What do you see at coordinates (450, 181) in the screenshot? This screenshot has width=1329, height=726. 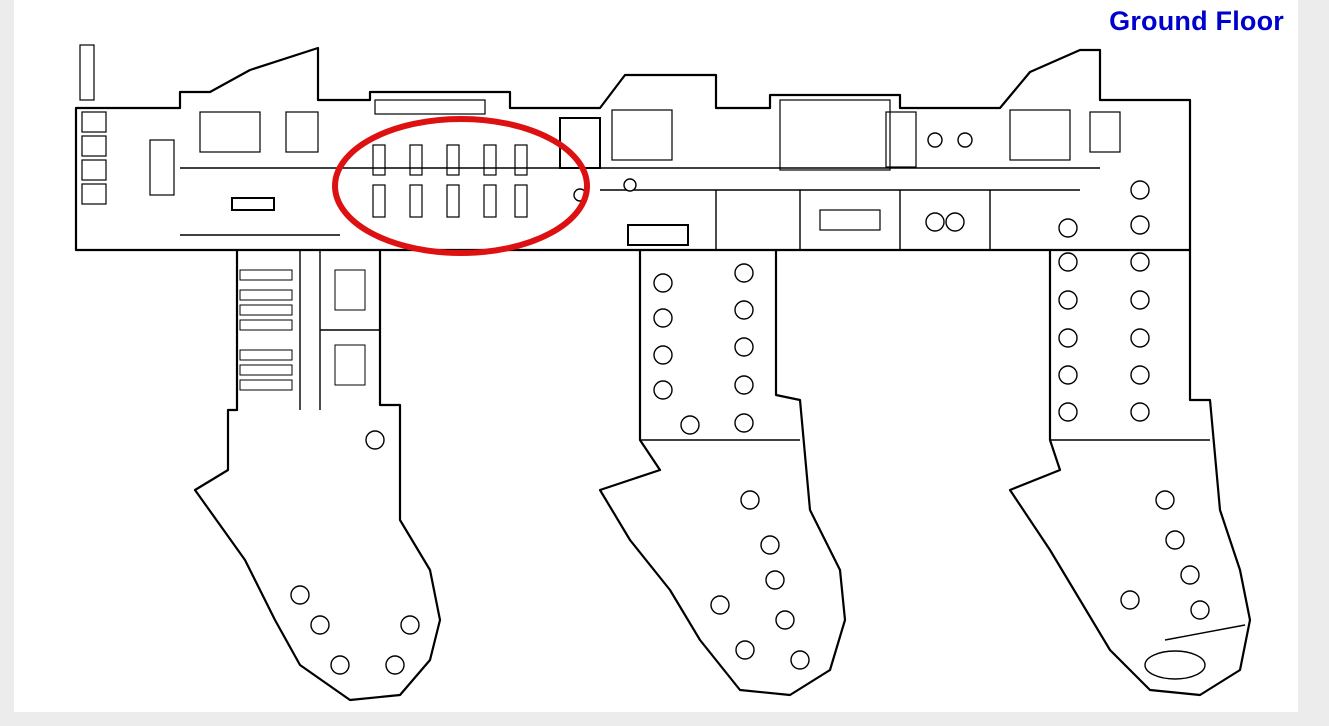 I see `bookshelf-stacks` at bounding box center [450, 181].